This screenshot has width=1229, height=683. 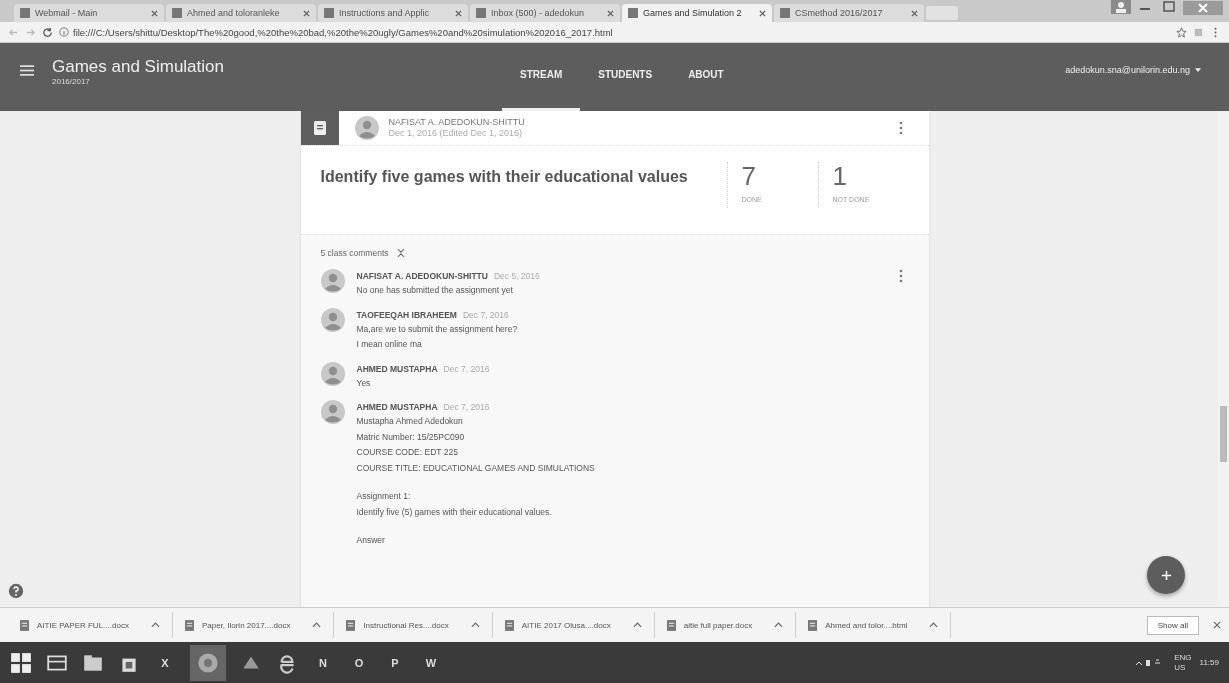 What do you see at coordinates (437, 329) in the screenshot?
I see `comment-text: Ma,are we to submit the assignment here?` at bounding box center [437, 329].